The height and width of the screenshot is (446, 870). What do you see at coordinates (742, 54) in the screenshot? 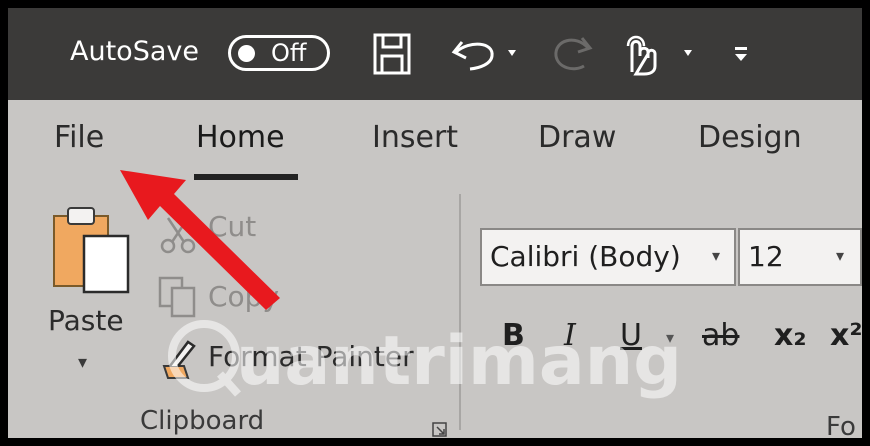
I see `customize-toolbar-icon` at bounding box center [742, 54].